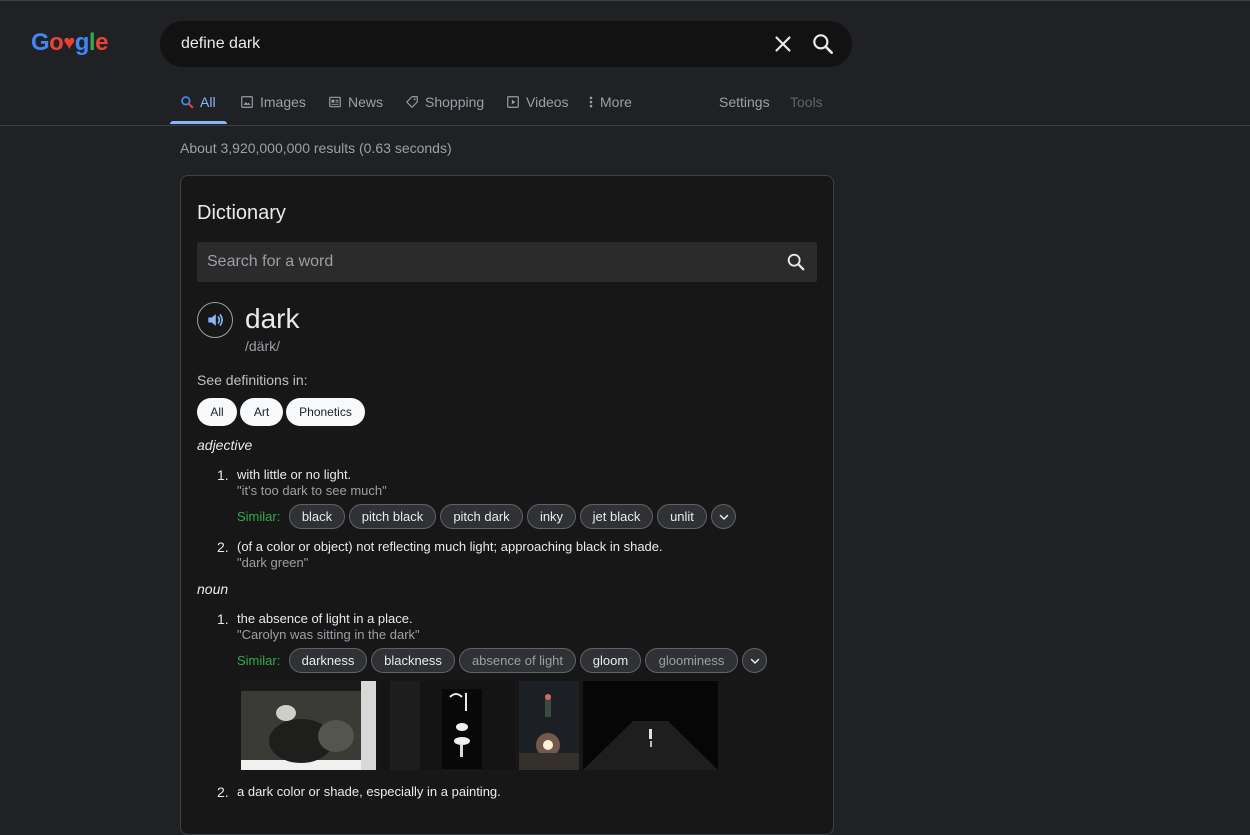 This screenshot has height=835, width=1250. I want to click on speaker-icon, so click(215, 320).